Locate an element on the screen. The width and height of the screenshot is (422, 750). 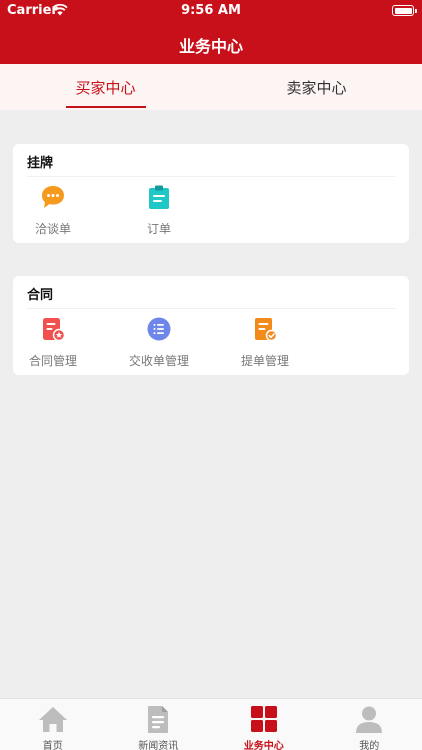
contract-section-title: 合同 is located at coordinates (40, 295).